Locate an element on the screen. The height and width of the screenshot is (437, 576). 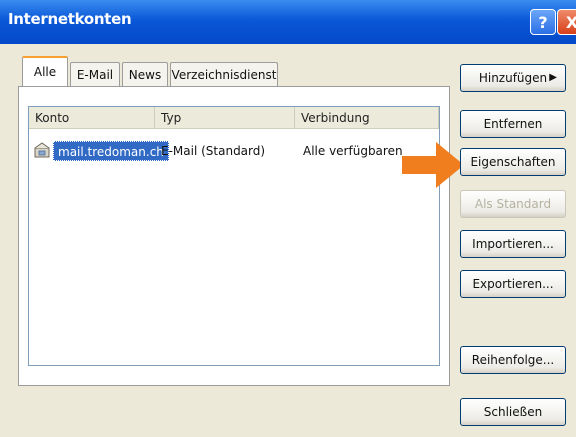
tab-news: News is located at coordinates (145, 75).